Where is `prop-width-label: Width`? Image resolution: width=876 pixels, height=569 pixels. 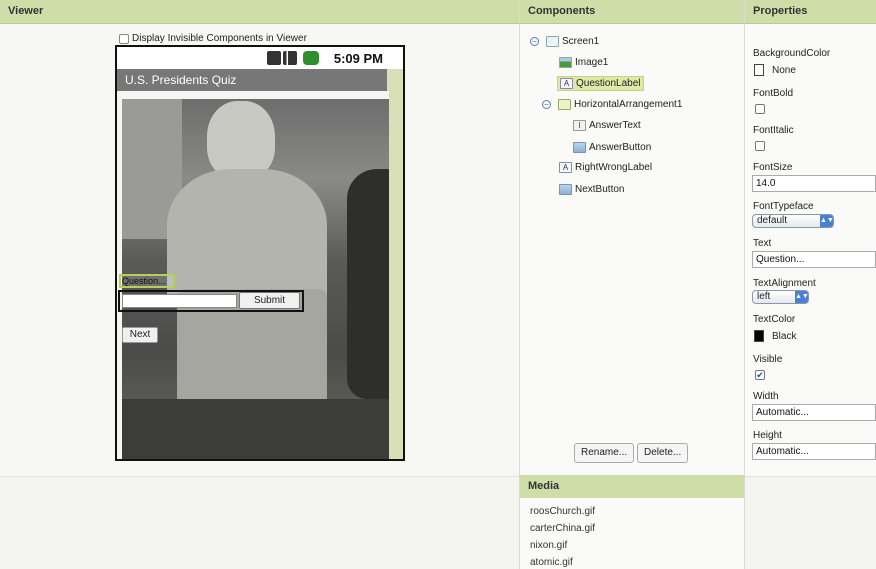
prop-width-label: Width is located at coordinates (766, 396).